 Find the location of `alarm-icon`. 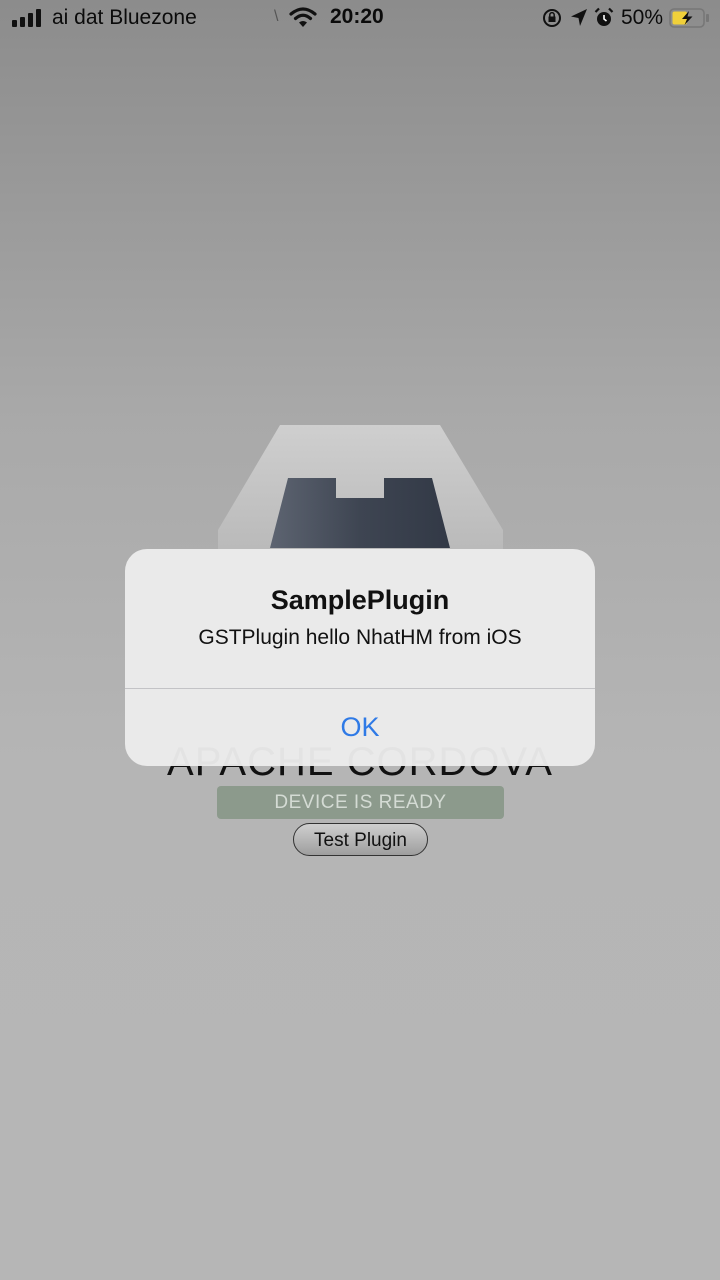

alarm-icon is located at coordinates (604, 16).